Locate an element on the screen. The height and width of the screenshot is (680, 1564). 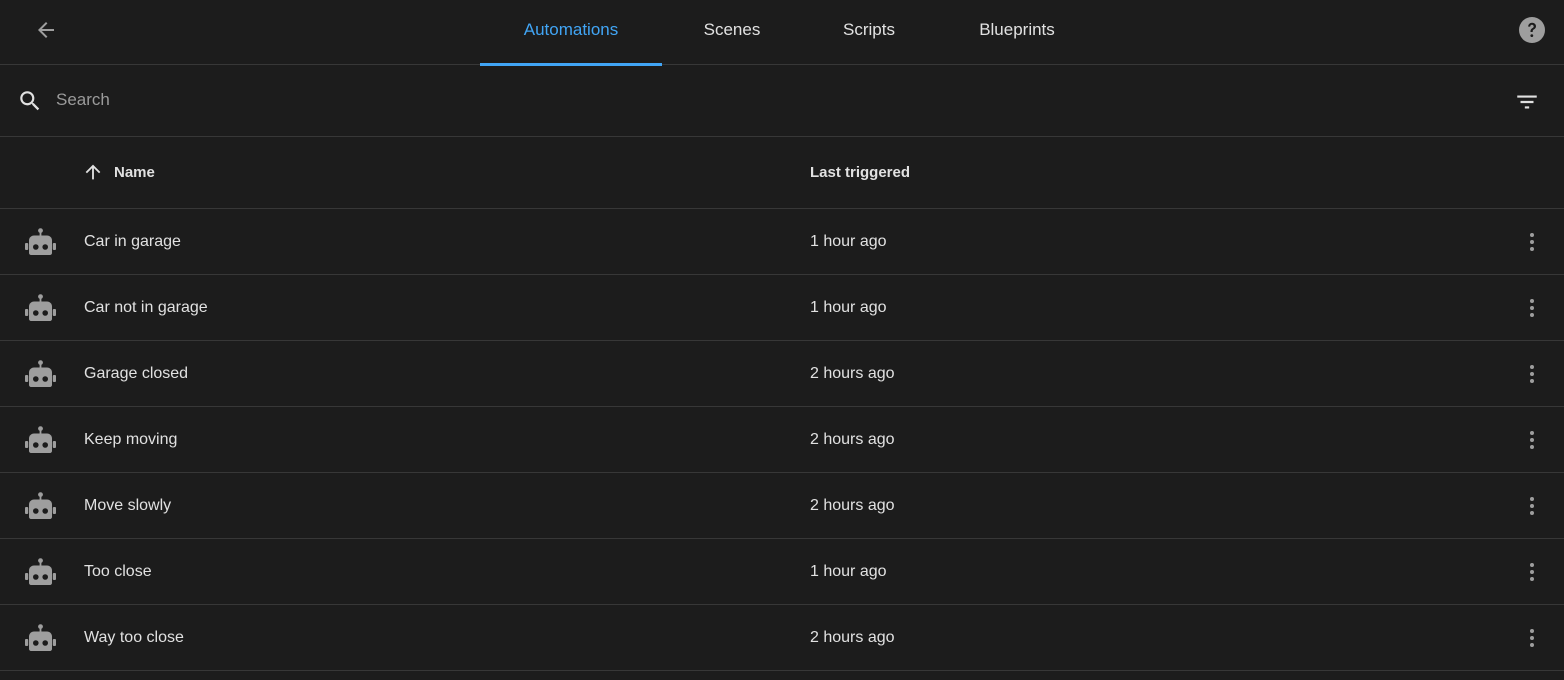
filter-icon is located at coordinates (1527, 102).